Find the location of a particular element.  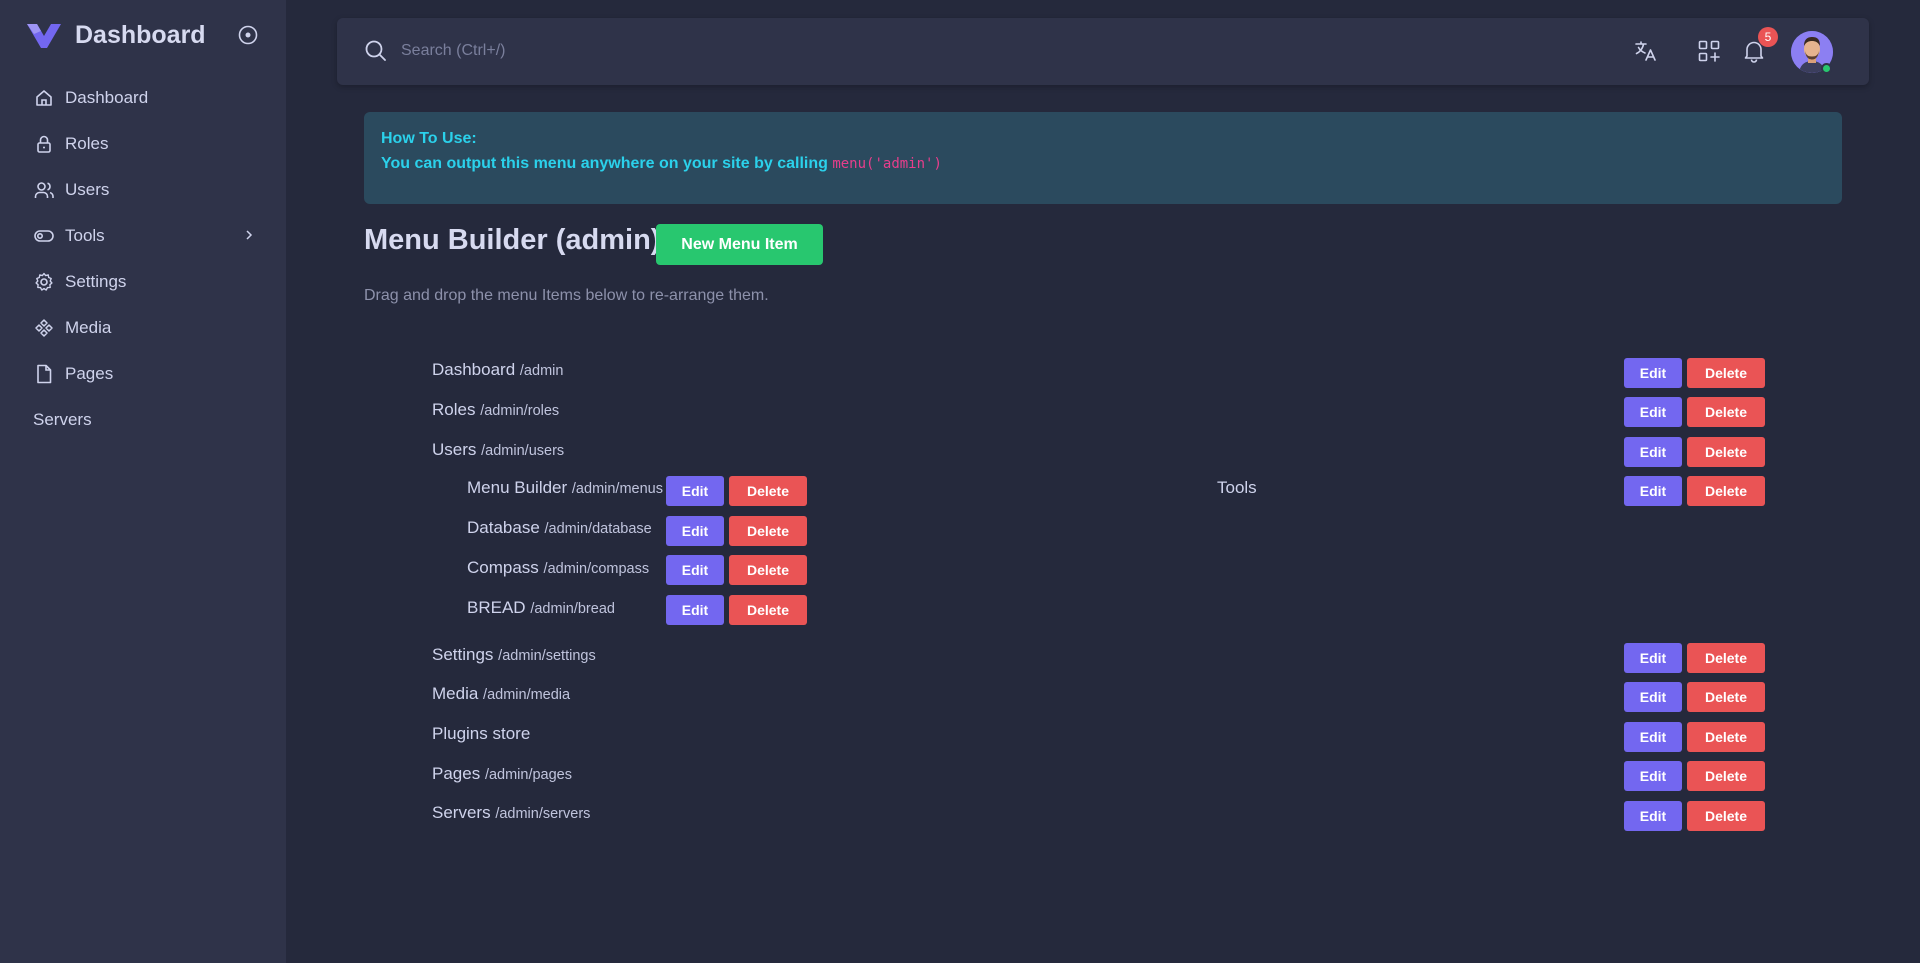

users-icon is located at coordinates (44, 190).